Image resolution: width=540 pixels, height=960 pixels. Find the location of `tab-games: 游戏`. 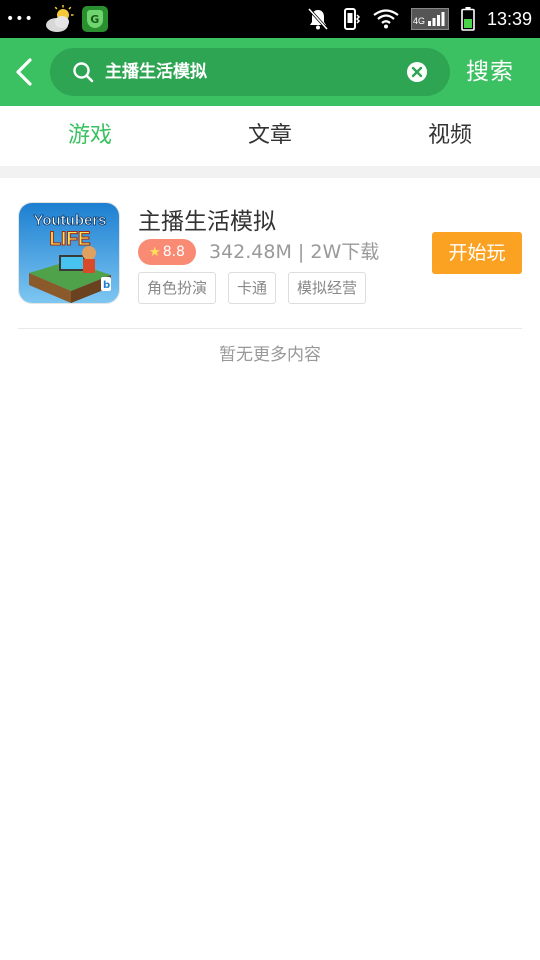

tab-games: 游戏 is located at coordinates (90, 136).